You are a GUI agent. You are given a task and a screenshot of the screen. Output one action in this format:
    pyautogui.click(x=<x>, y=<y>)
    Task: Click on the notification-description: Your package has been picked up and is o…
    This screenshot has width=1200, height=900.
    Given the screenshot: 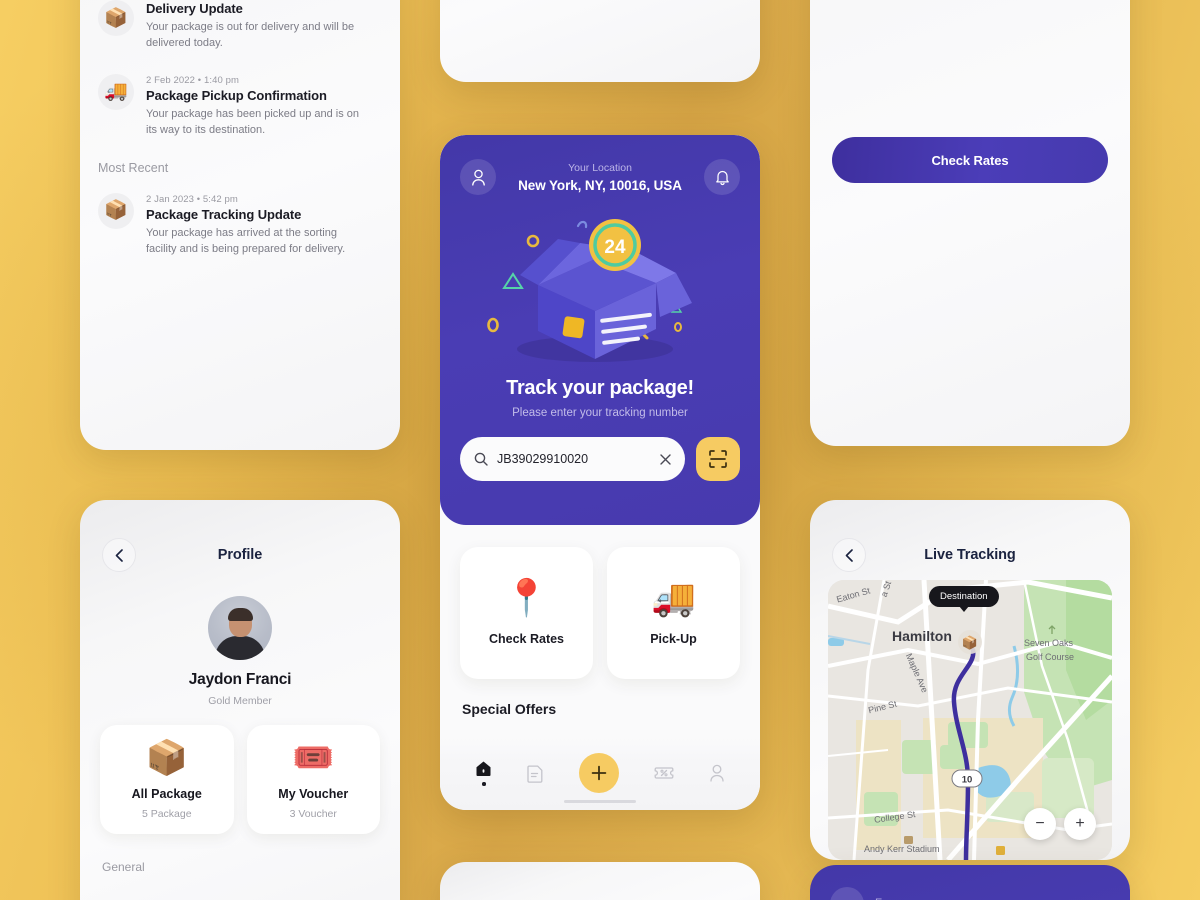 What is the action you would take?
    pyautogui.click(x=253, y=121)
    